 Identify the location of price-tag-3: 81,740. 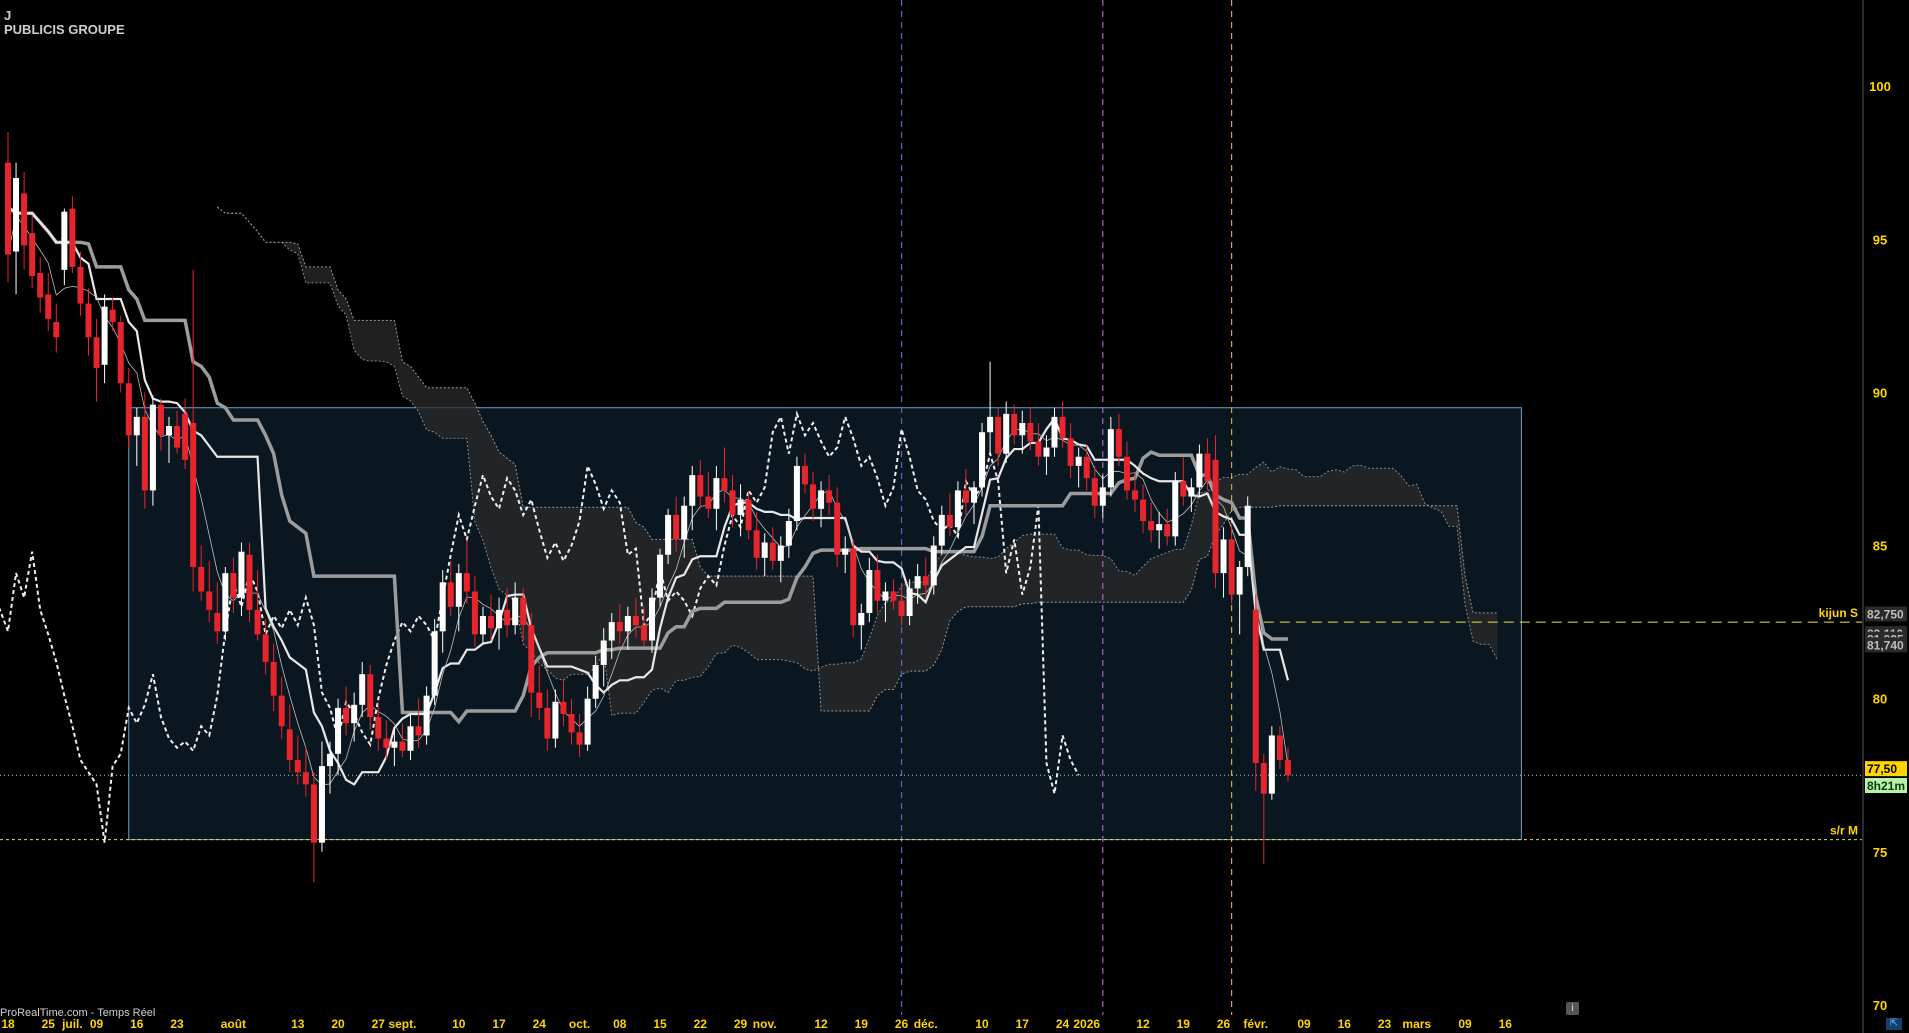
(1885, 645).